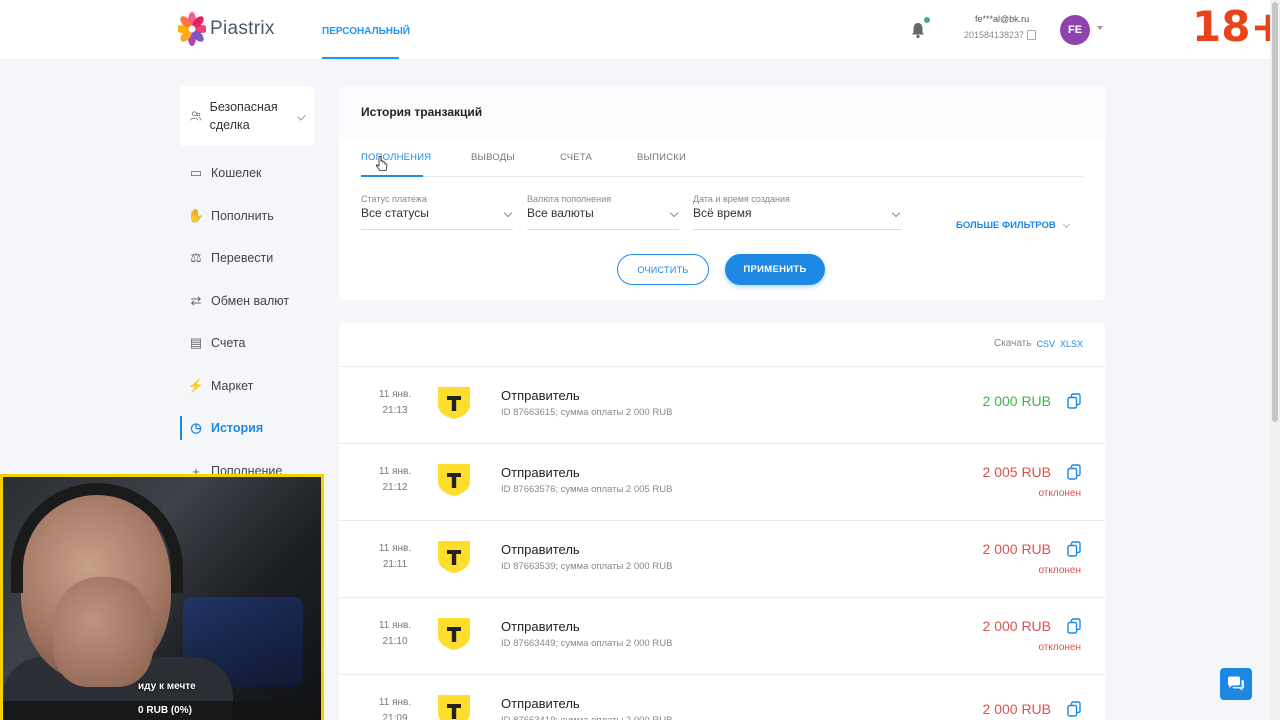 The height and width of the screenshot is (720, 1280). I want to click on tab-invoices: СЧЕТА, so click(576, 157).